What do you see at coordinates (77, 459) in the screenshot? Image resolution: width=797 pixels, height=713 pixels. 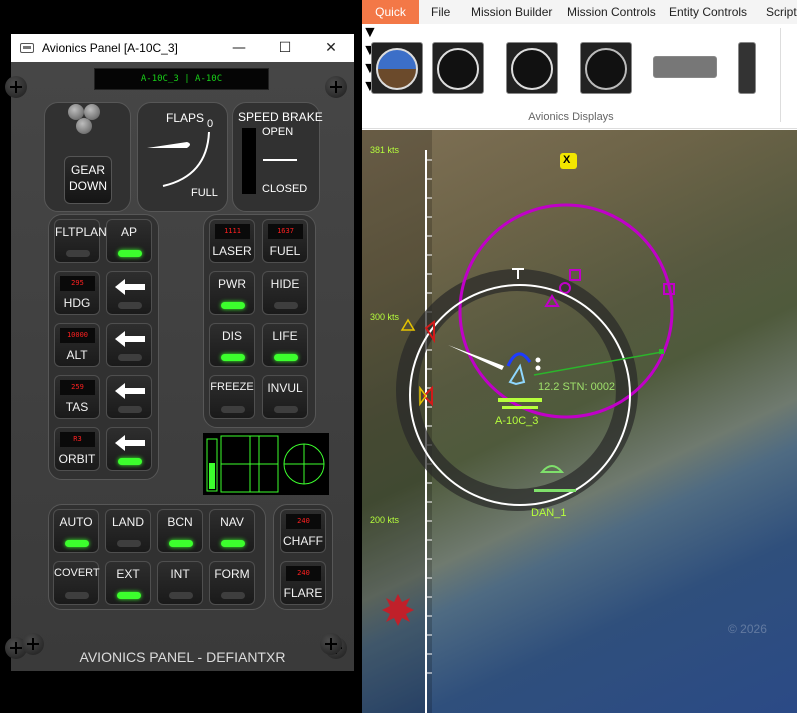 I see `orbit-label: ORBIT` at bounding box center [77, 459].